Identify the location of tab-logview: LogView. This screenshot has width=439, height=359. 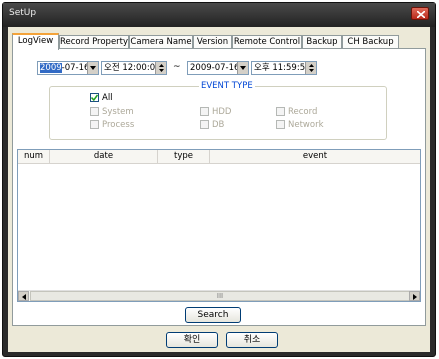
(35, 41).